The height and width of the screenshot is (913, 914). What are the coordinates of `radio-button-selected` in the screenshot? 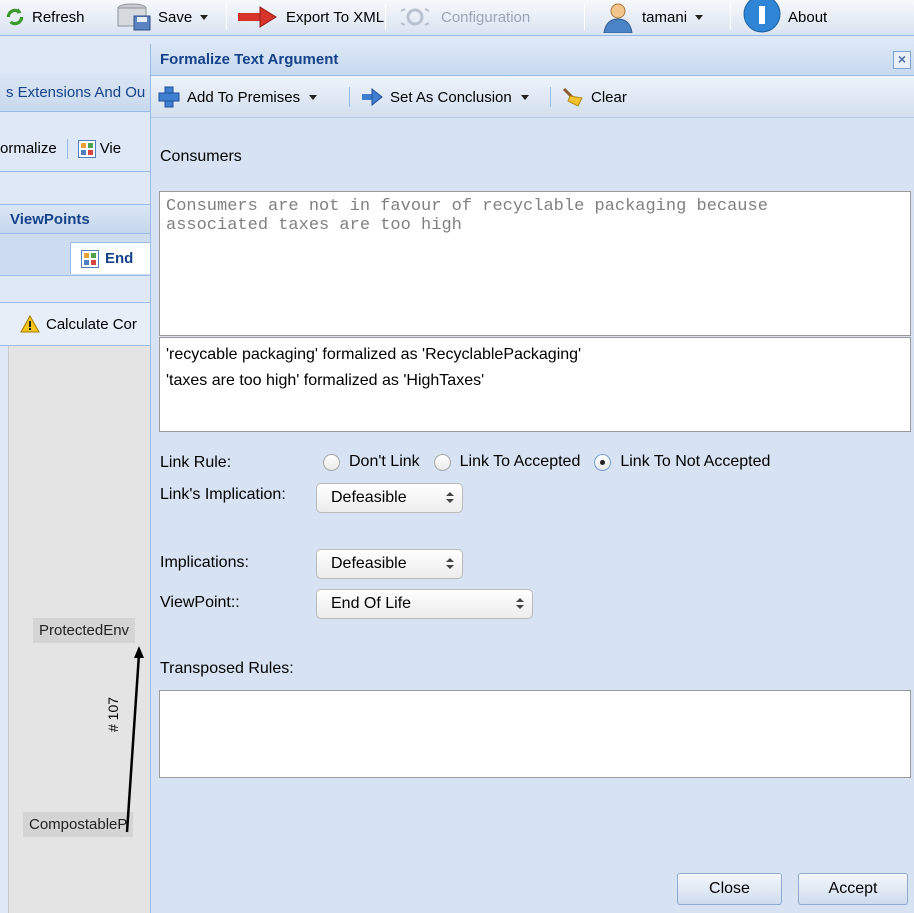 It's located at (603, 462).